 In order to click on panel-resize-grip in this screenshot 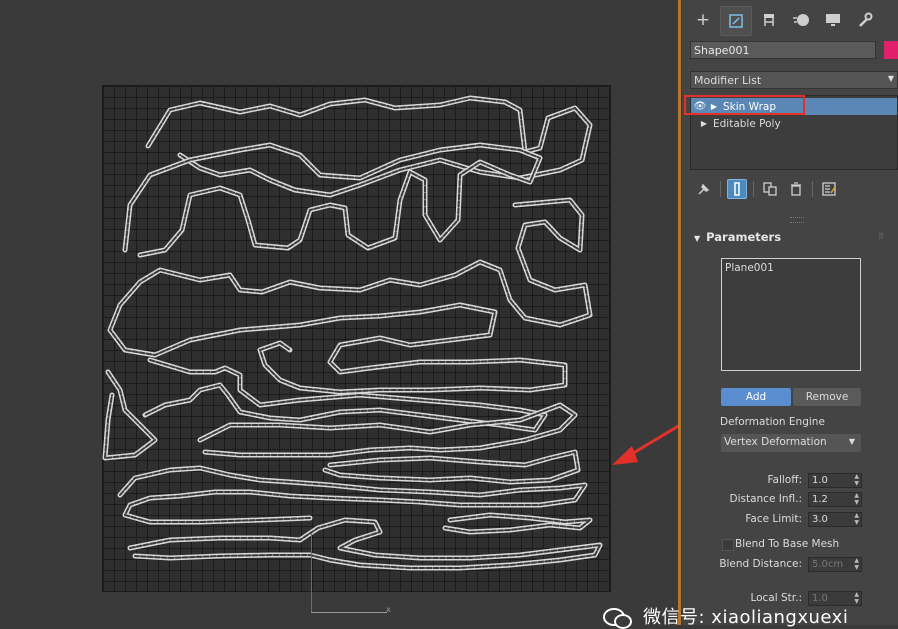, I will do `click(797, 220)`.